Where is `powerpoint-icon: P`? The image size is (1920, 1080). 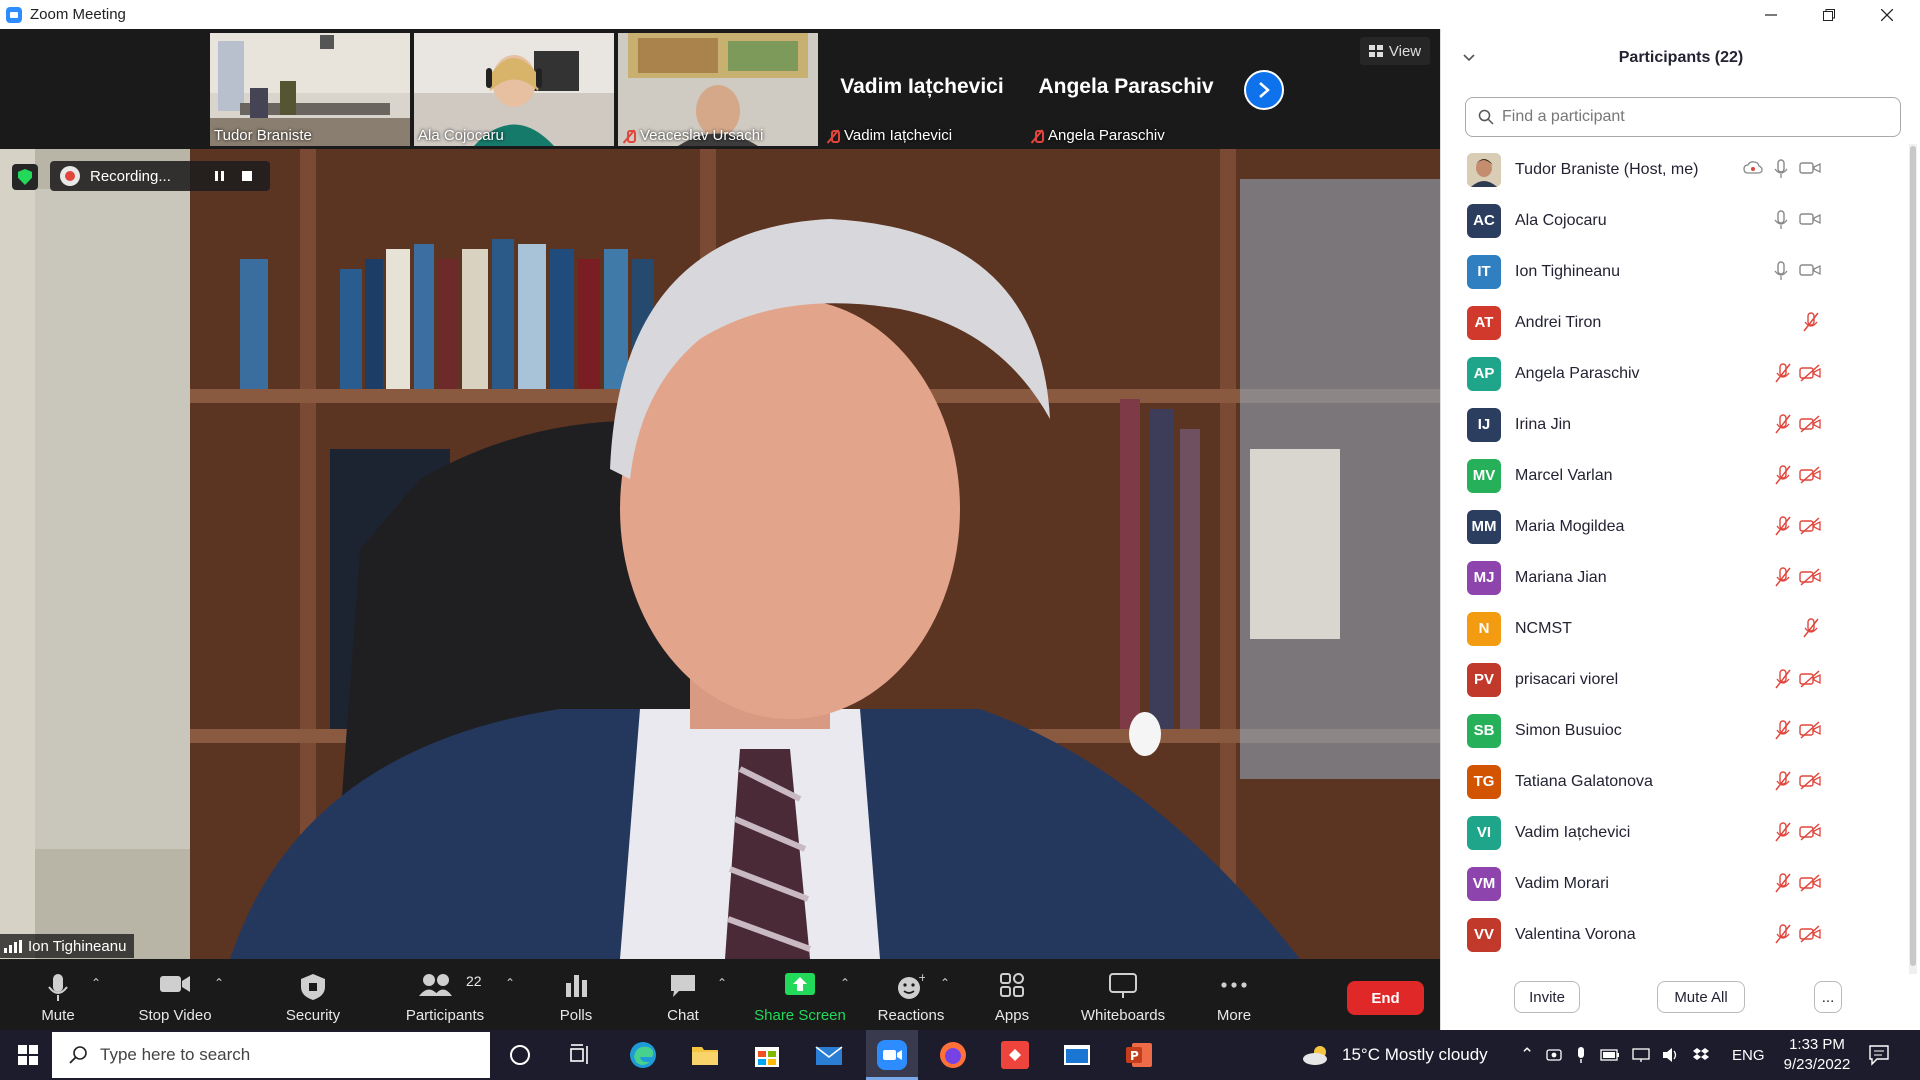
powerpoint-icon: P is located at coordinates (1139, 1055).